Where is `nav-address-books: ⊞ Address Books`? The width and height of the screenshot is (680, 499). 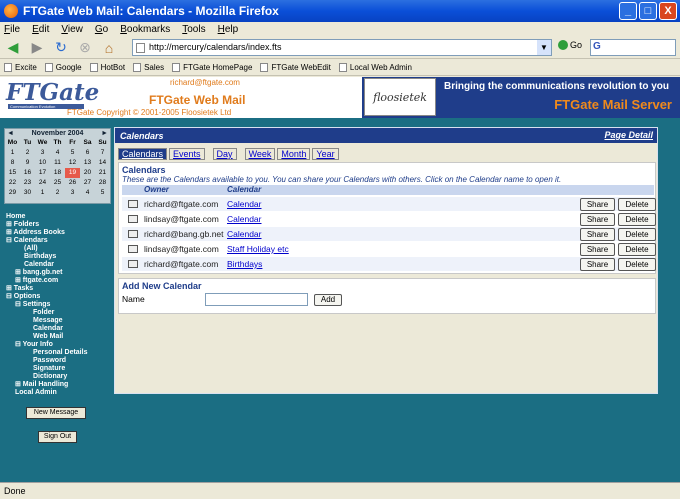
nav-address-books: ⊞ Address Books is located at coordinates (46, 233).